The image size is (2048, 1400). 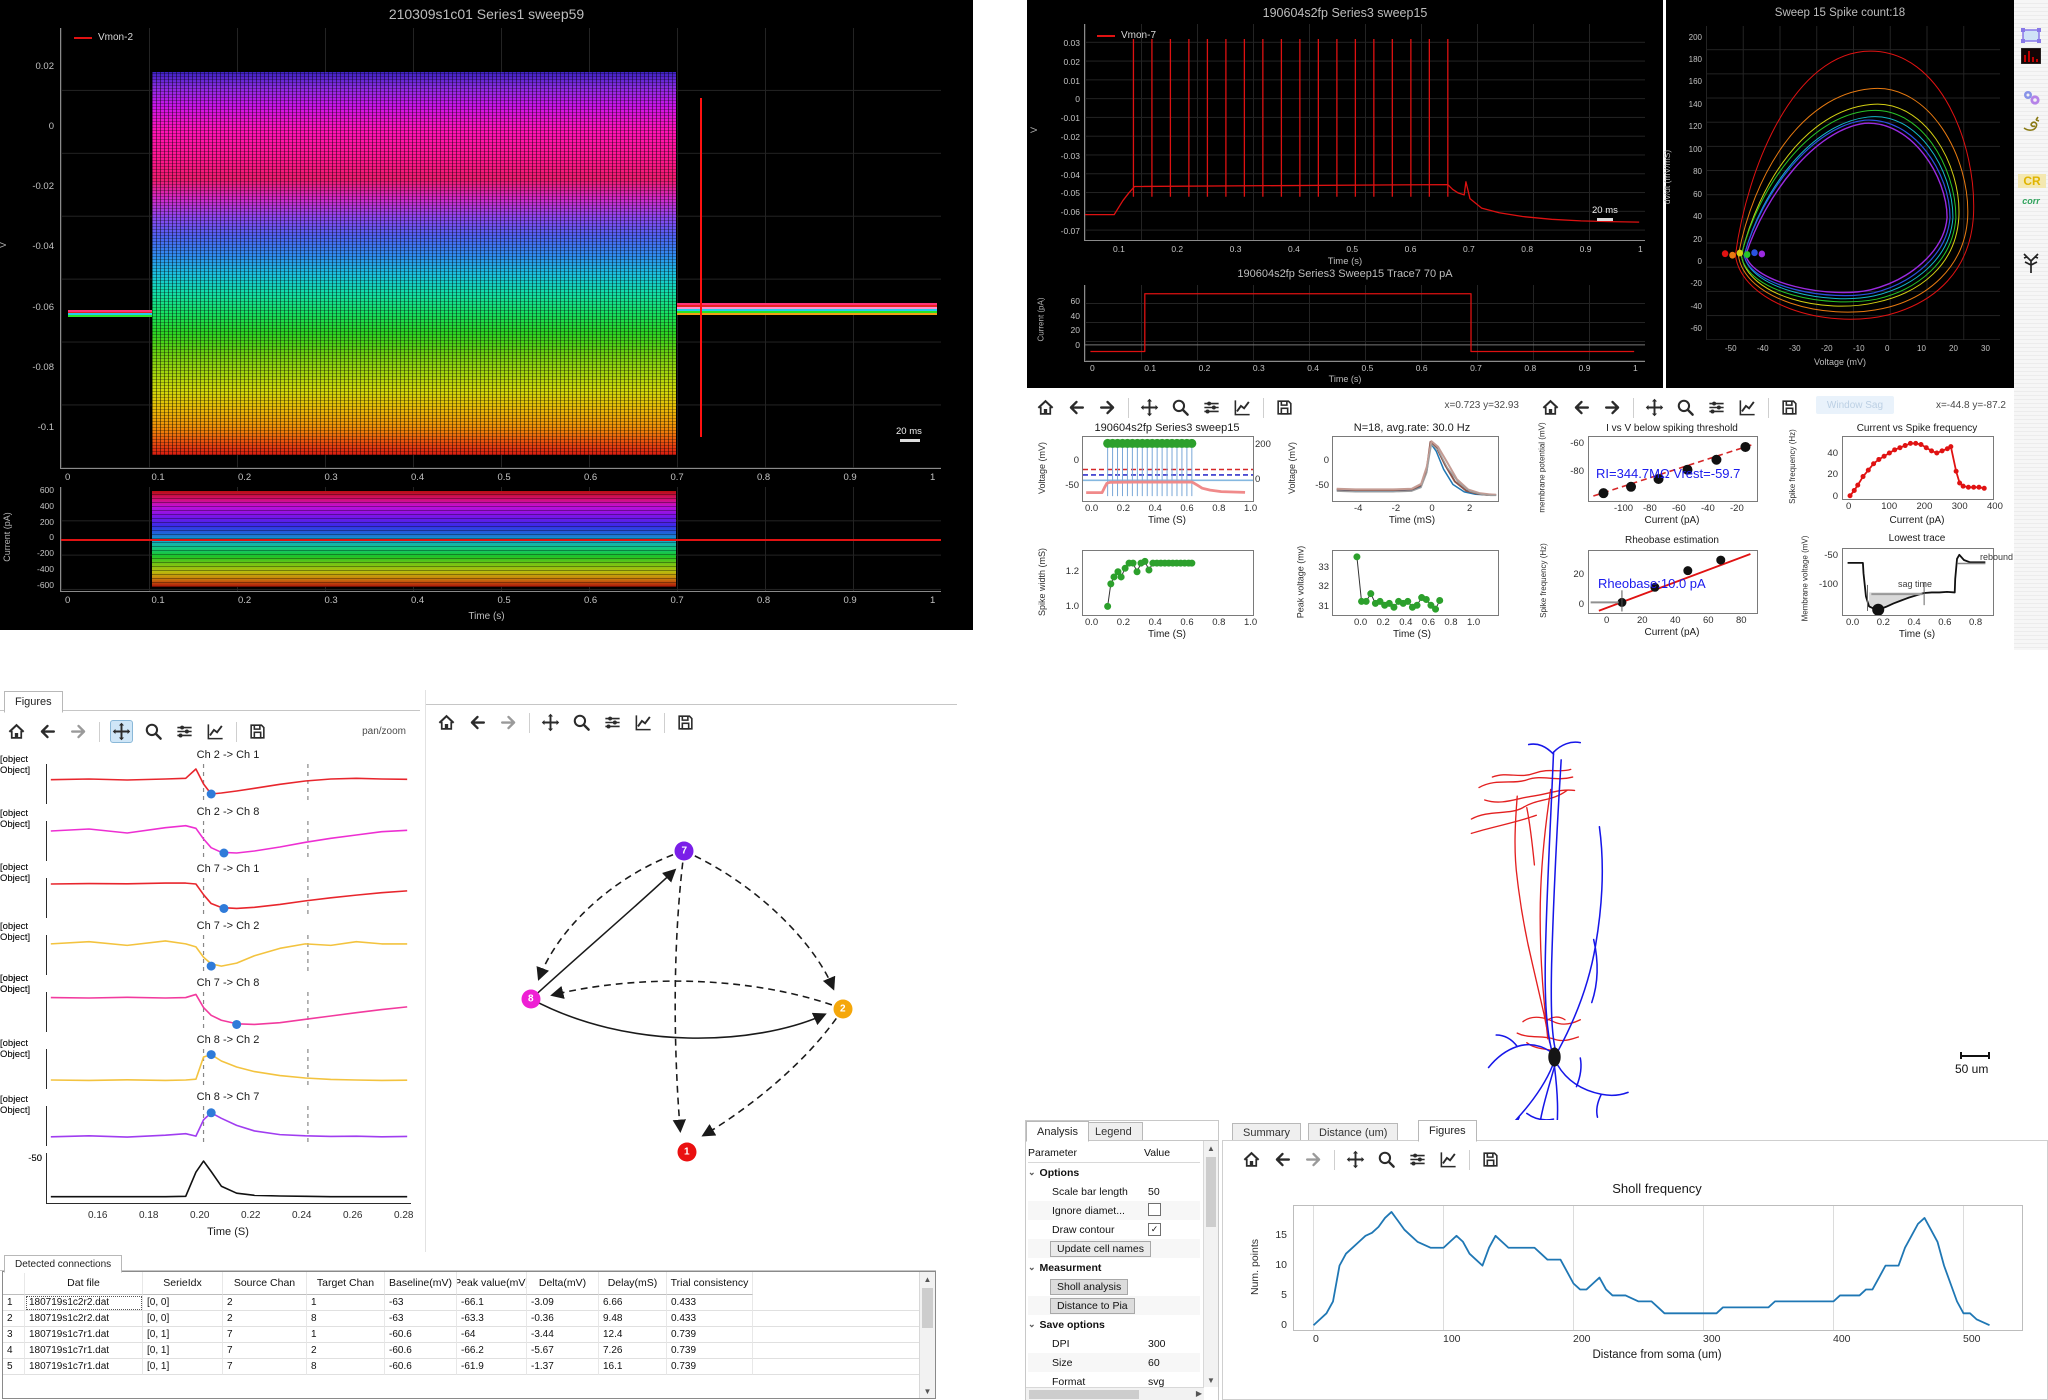 What do you see at coordinates (531, 999) in the screenshot?
I see `graph-node: 8` at bounding box center [531, 999].